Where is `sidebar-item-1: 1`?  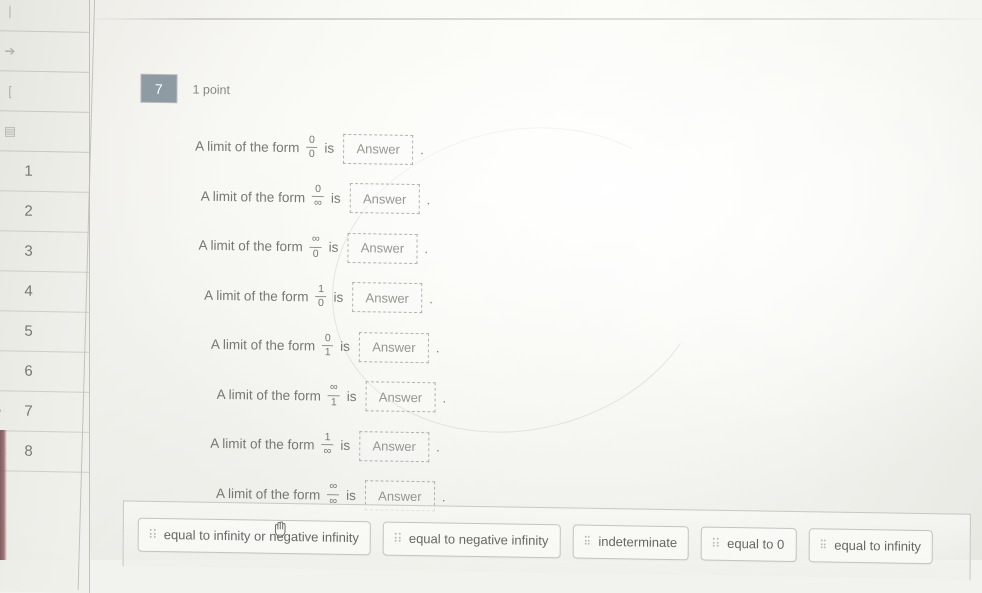
sidebar-item-1: 1 is located at coordinates (44, 172).